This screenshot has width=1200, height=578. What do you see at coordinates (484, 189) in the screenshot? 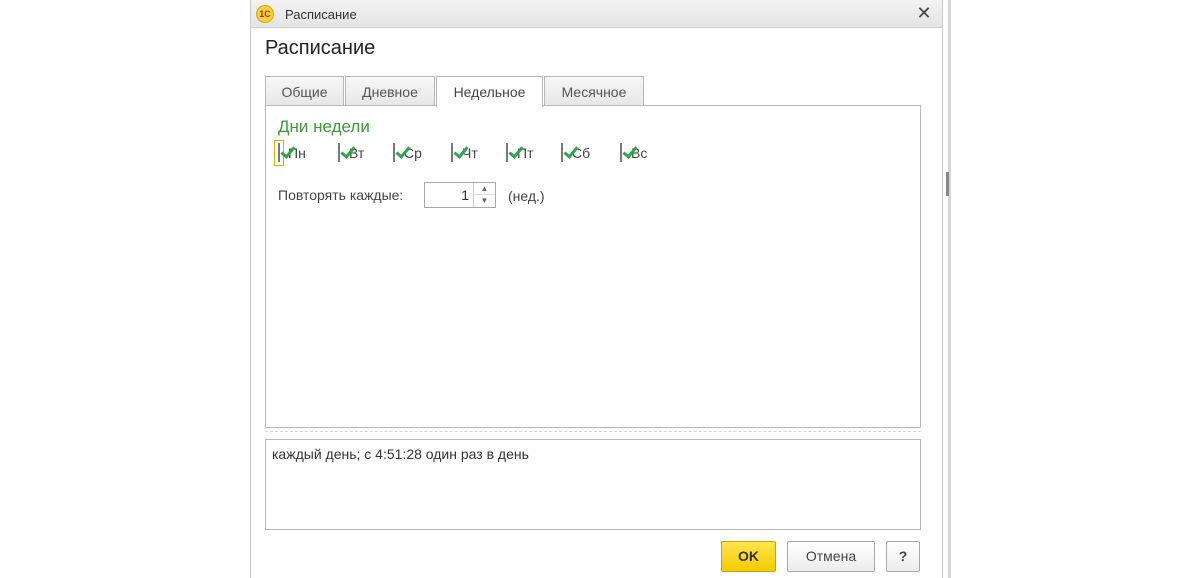
I see `stepper-up-icon: ▲` at bounding box center [484, 189].